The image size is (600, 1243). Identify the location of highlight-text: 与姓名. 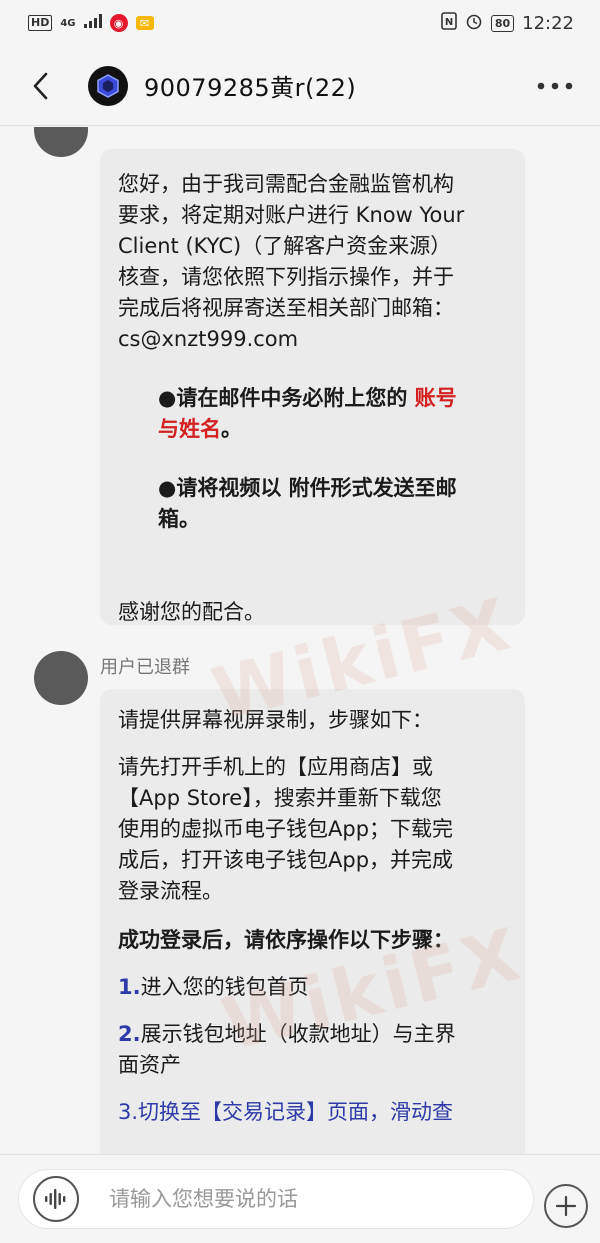
(189, 429).